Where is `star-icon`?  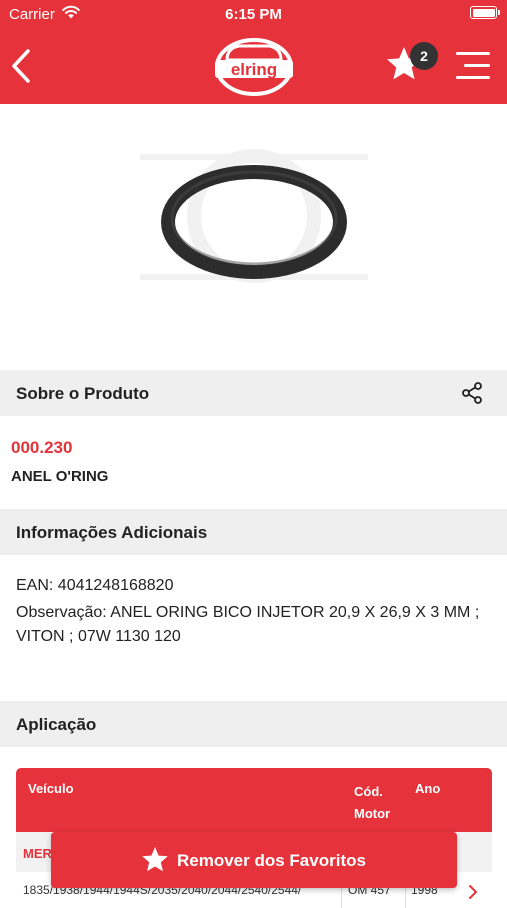
star-icon is located at coordinates (155, 859).